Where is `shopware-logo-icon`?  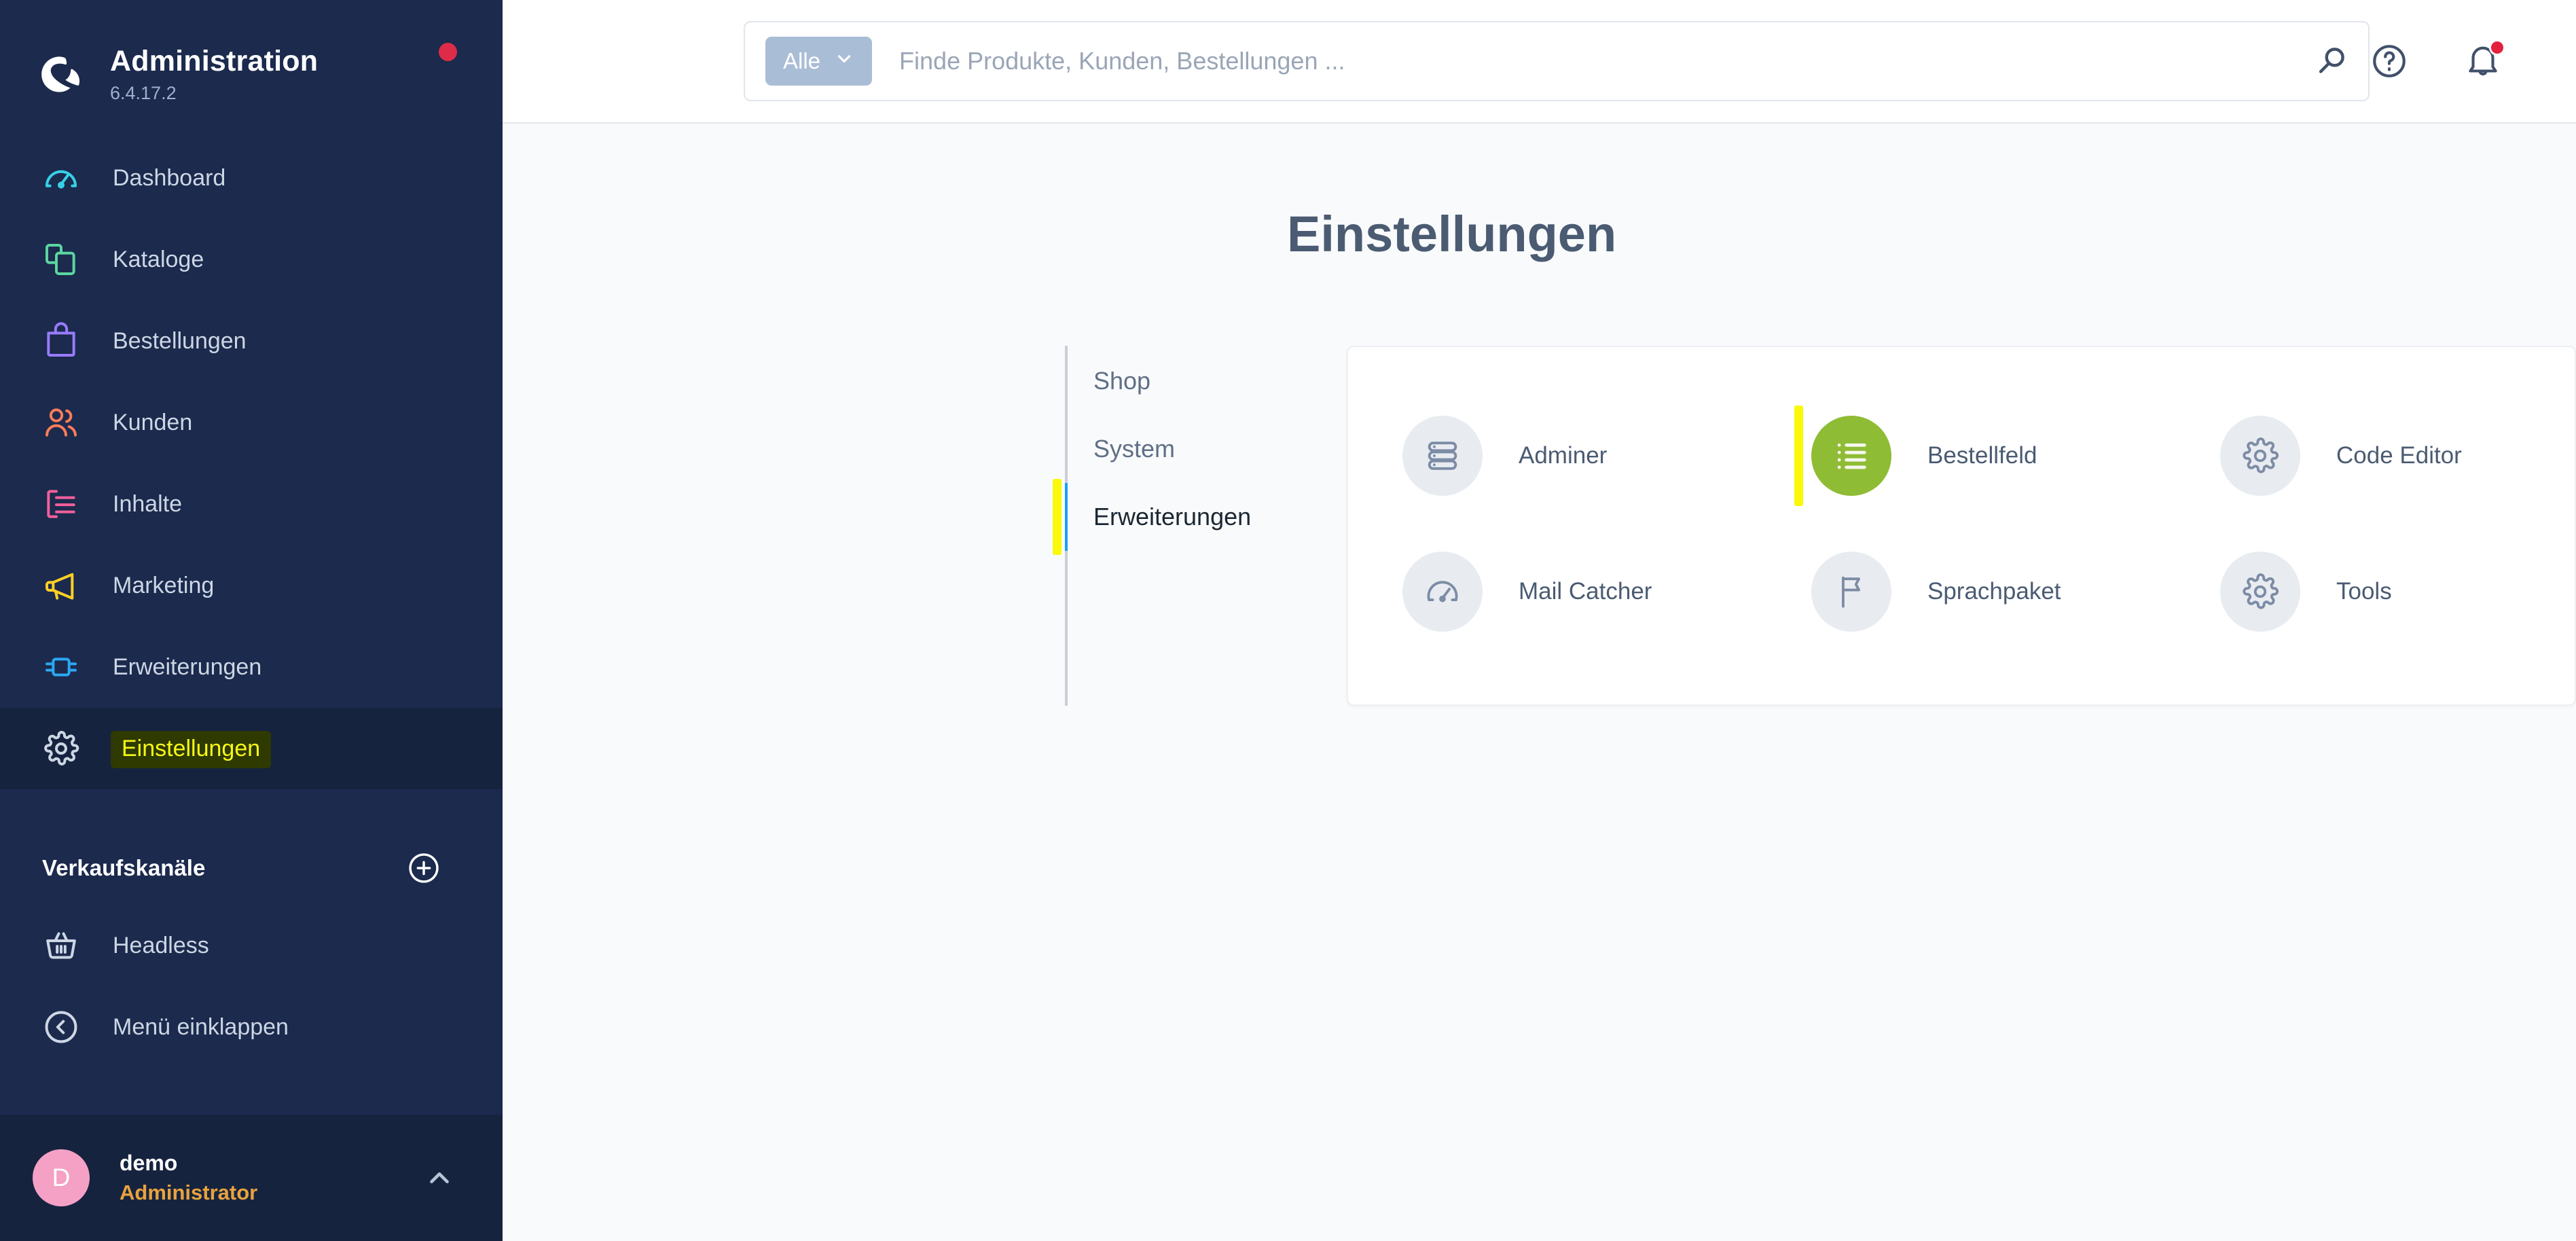
shopware-logo-icon is located at coordinates (59, 75).